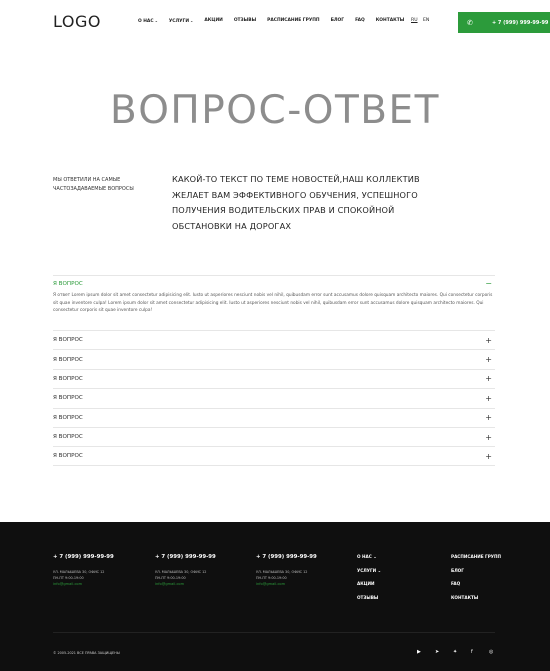  What do you see at coordinates (444, 652) in the screenshot?
I see `telegram-icon: ➤` at bounding box center [444, 652].